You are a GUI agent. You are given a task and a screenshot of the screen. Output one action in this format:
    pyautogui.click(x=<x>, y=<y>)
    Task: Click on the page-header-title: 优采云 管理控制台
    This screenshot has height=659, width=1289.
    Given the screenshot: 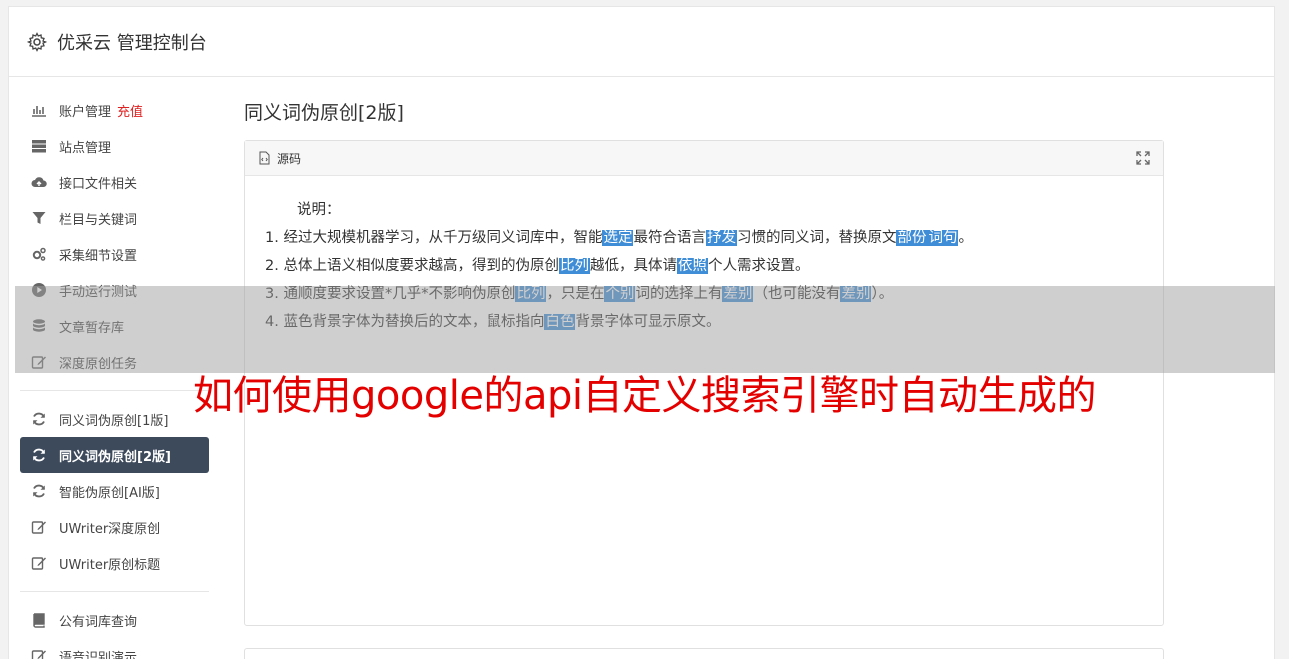 What is the action you would take?
    pyautogui.click(x=132, y=43)
    